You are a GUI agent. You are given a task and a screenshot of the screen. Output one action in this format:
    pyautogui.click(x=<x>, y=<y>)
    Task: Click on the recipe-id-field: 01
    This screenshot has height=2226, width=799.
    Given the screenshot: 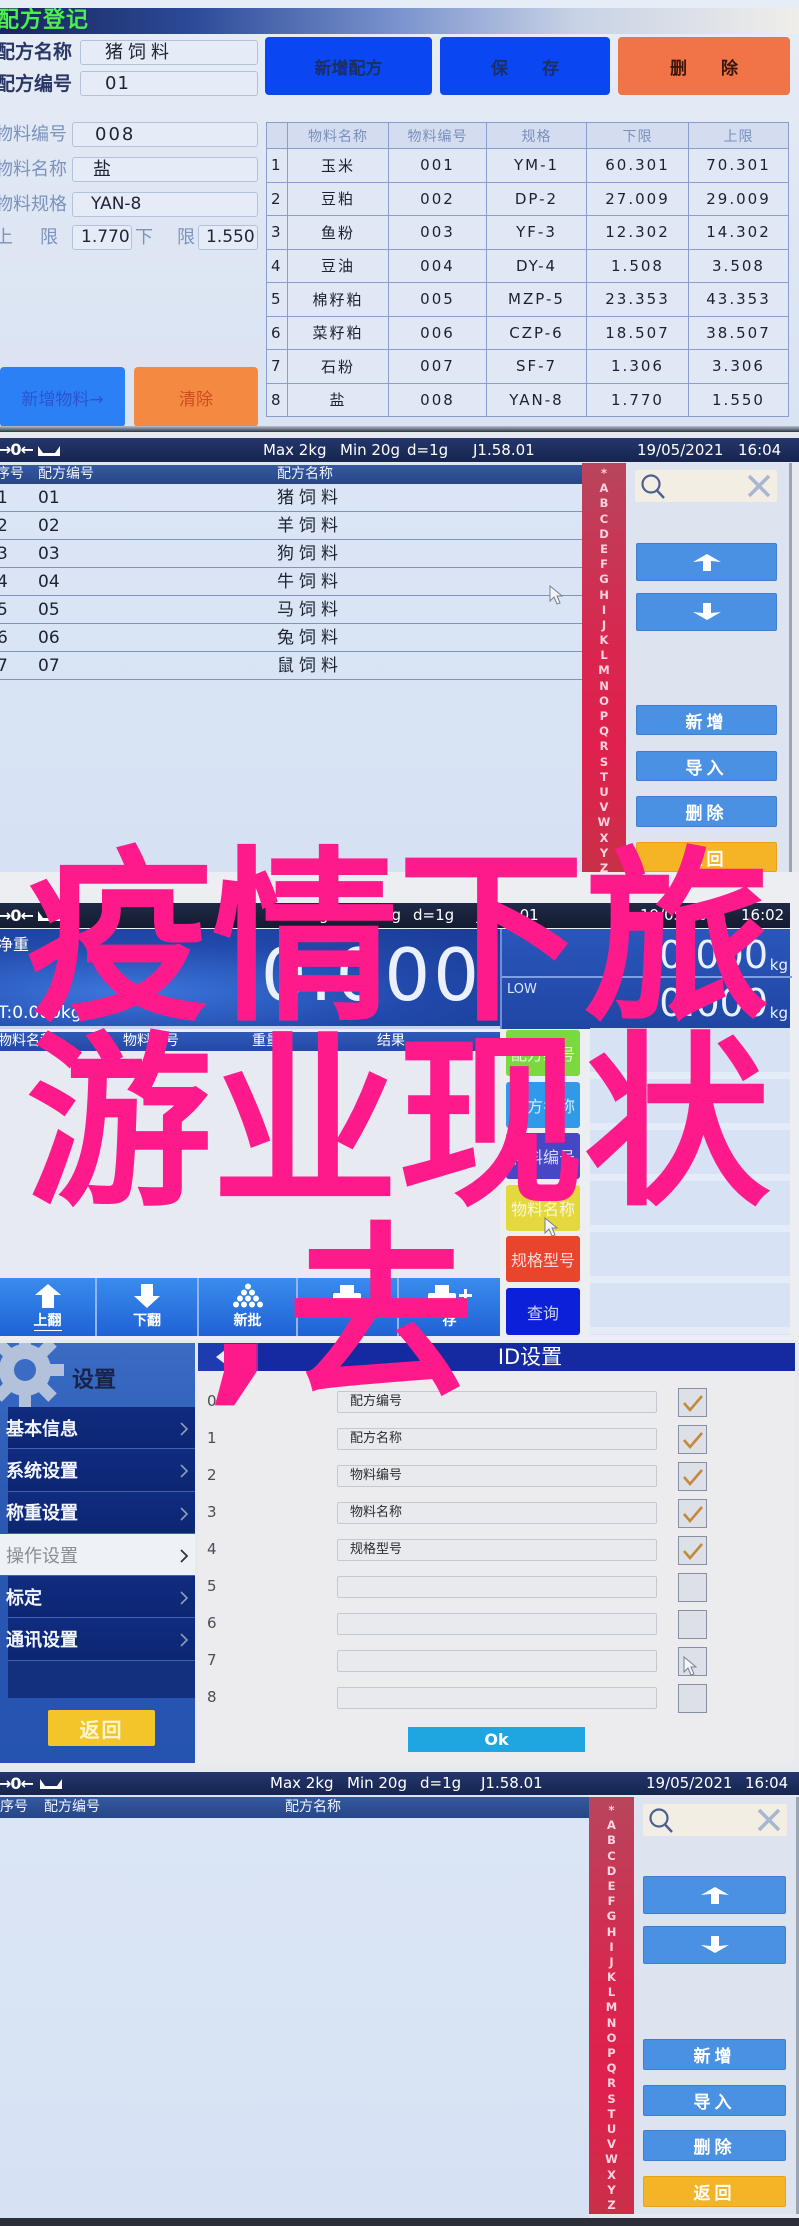 What is the action you would take?
    pyautogui.click(x=169, y=83)
    